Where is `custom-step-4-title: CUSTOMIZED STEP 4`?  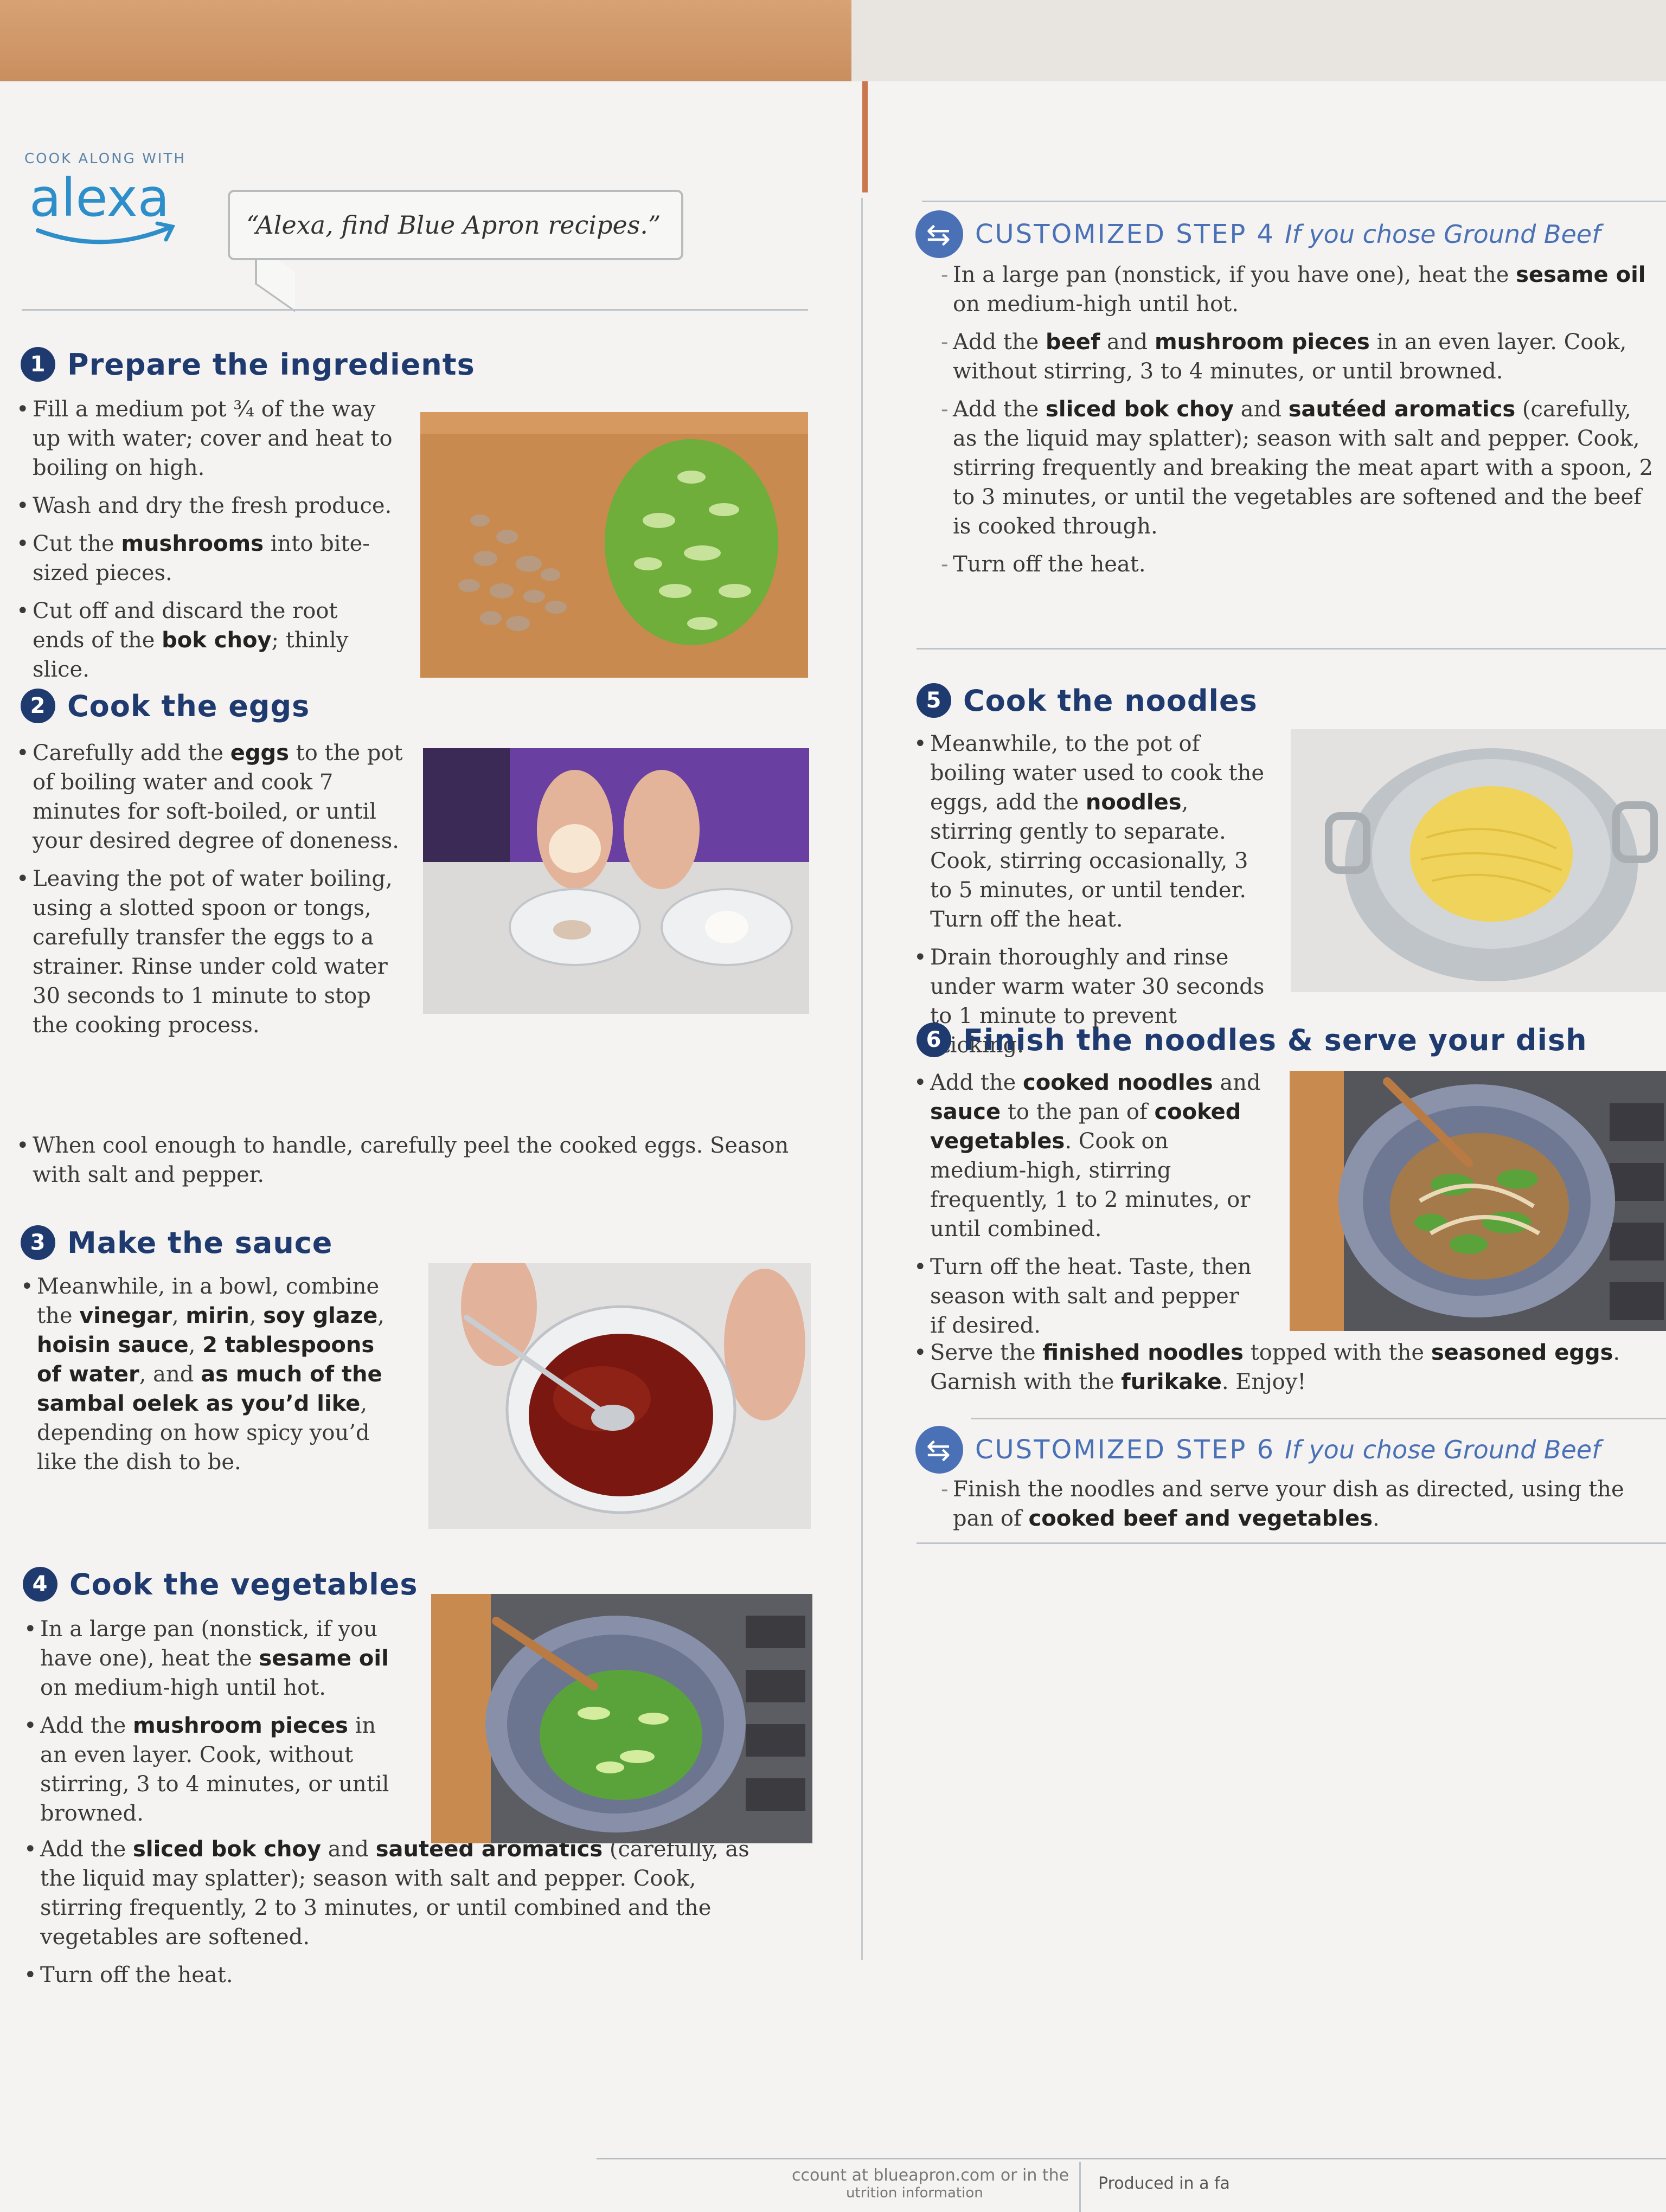 custom-step-4-title: CUSTOMIZED STEP 4 is located at coordinates (1125, 234).